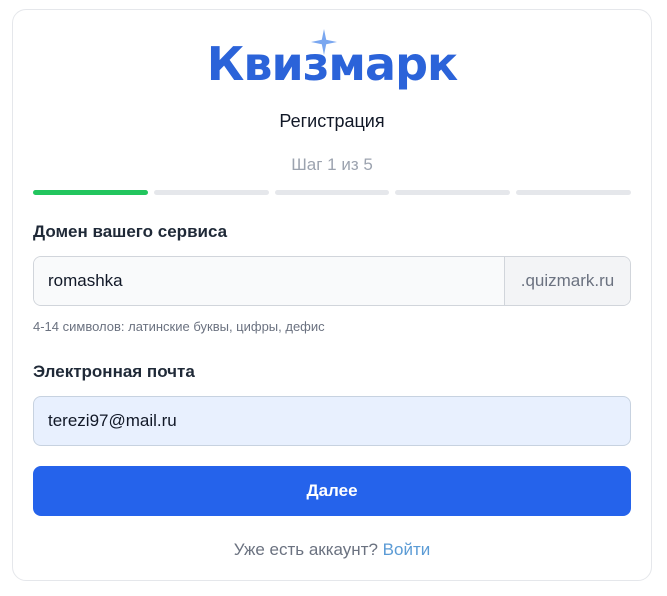 The image size is (667, 596). Describe the element at coordinates (114, 371) in the screenshot. I see `email-field-label: Электронная почта` at that location.